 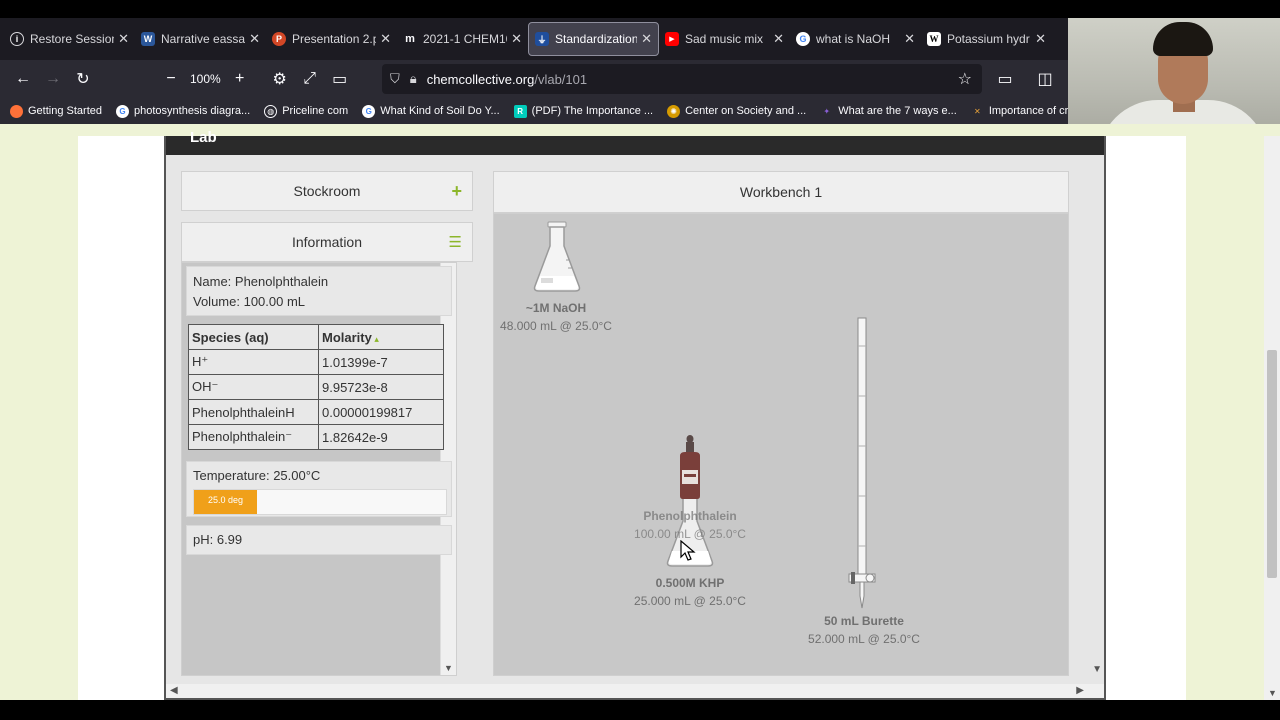 I want to click on bookmark-importance-of: ✕ Importance of cr, so click(x=1019, y=111).